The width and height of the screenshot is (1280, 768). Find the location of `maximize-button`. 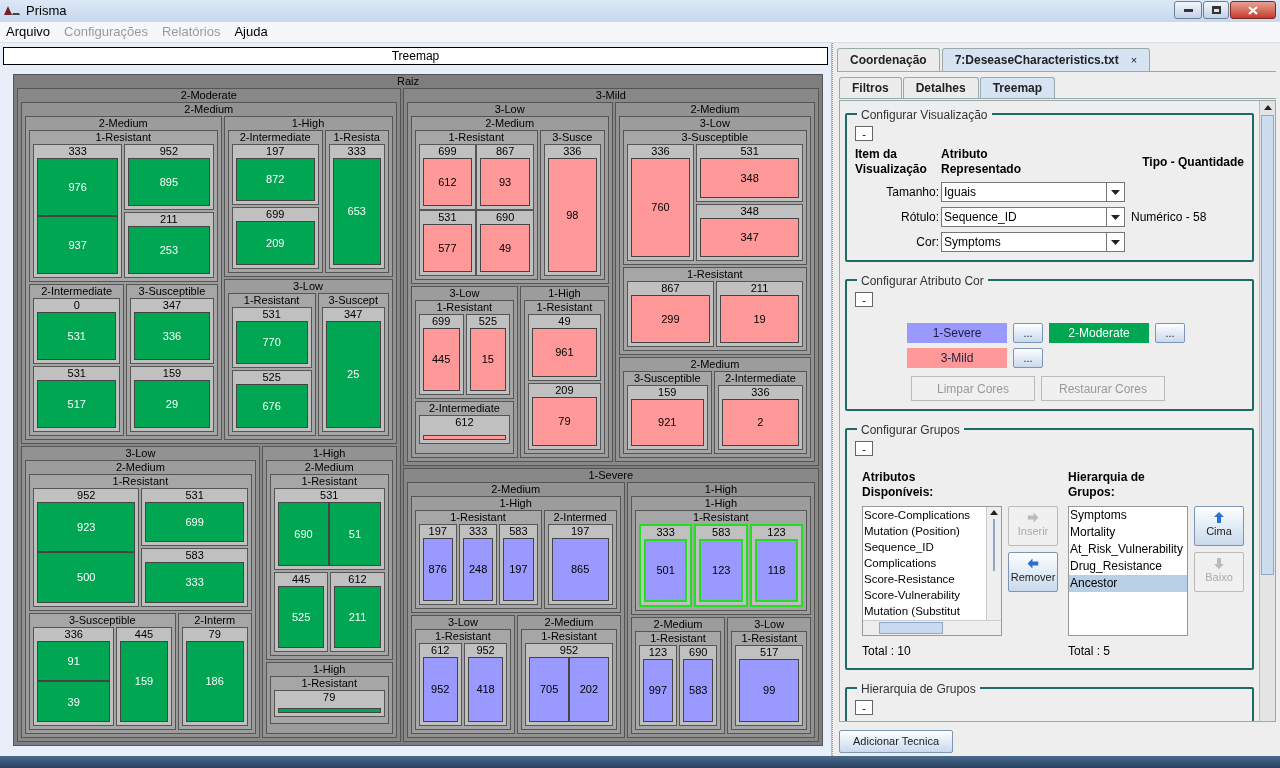

maximize-button is located at coordinates (1216, 10).